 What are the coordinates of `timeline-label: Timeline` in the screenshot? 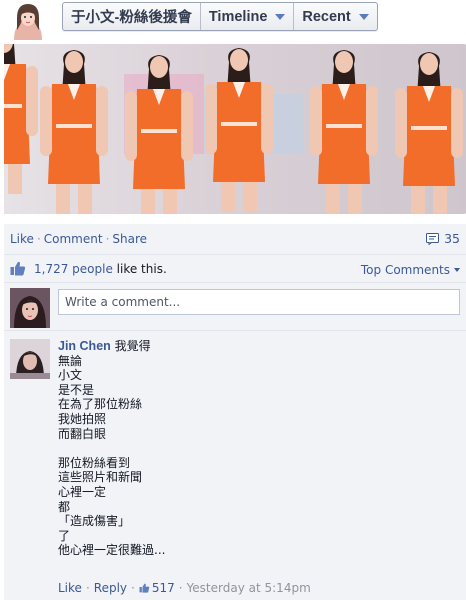 It's located at (238, 16).